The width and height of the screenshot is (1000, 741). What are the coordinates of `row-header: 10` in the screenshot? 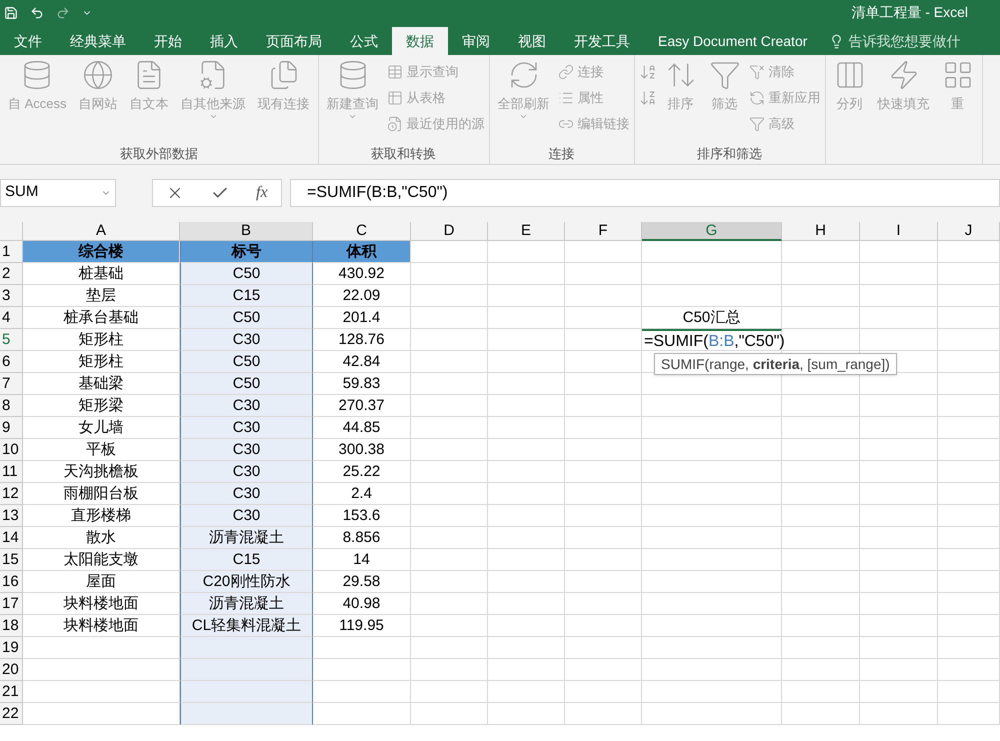 It's located at (11, 450).